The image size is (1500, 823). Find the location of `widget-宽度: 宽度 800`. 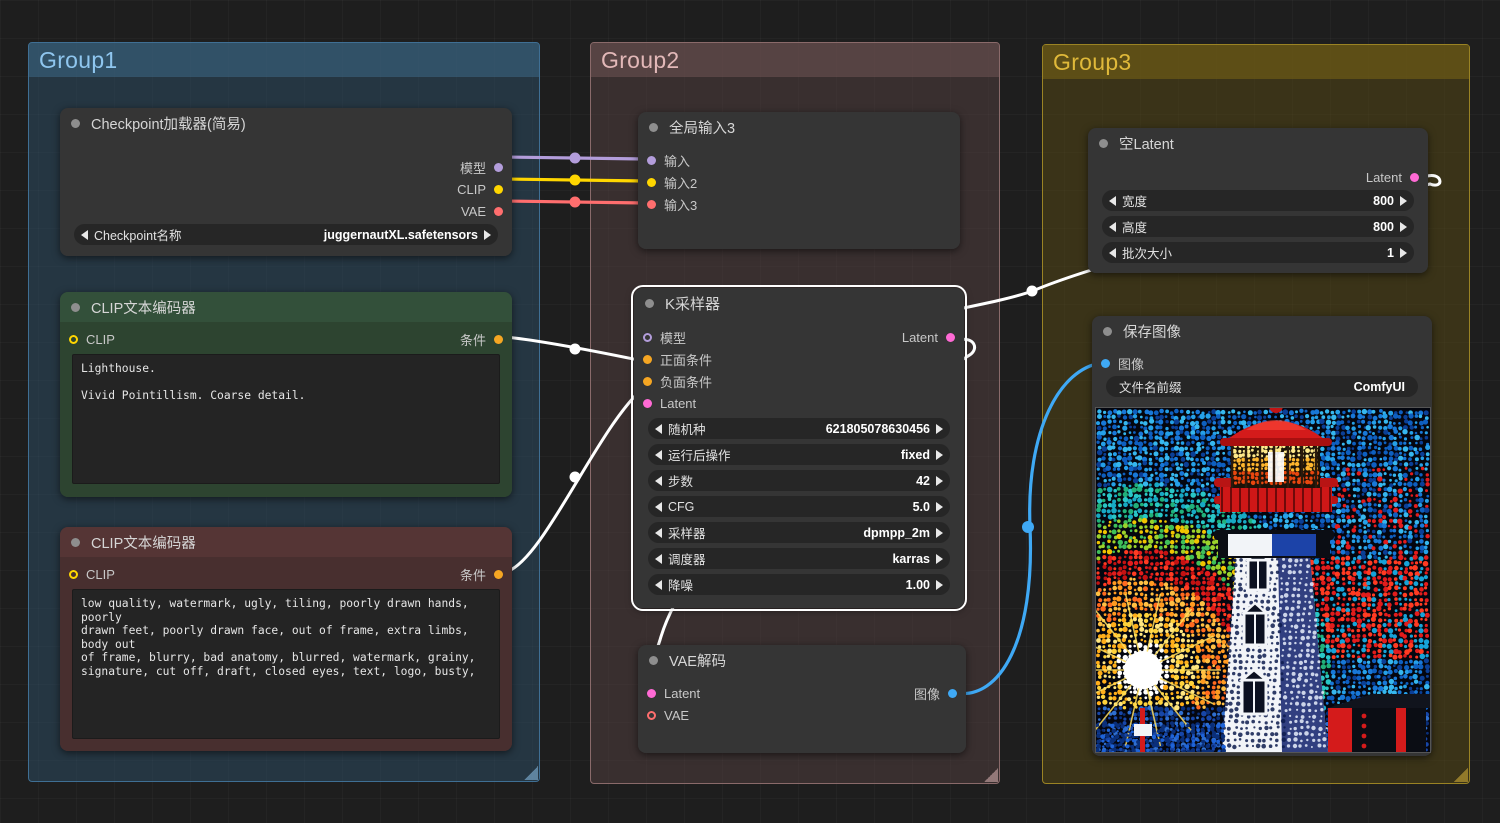

widget-宽度: 宽度 800 is located at coordinates (1258, 200).